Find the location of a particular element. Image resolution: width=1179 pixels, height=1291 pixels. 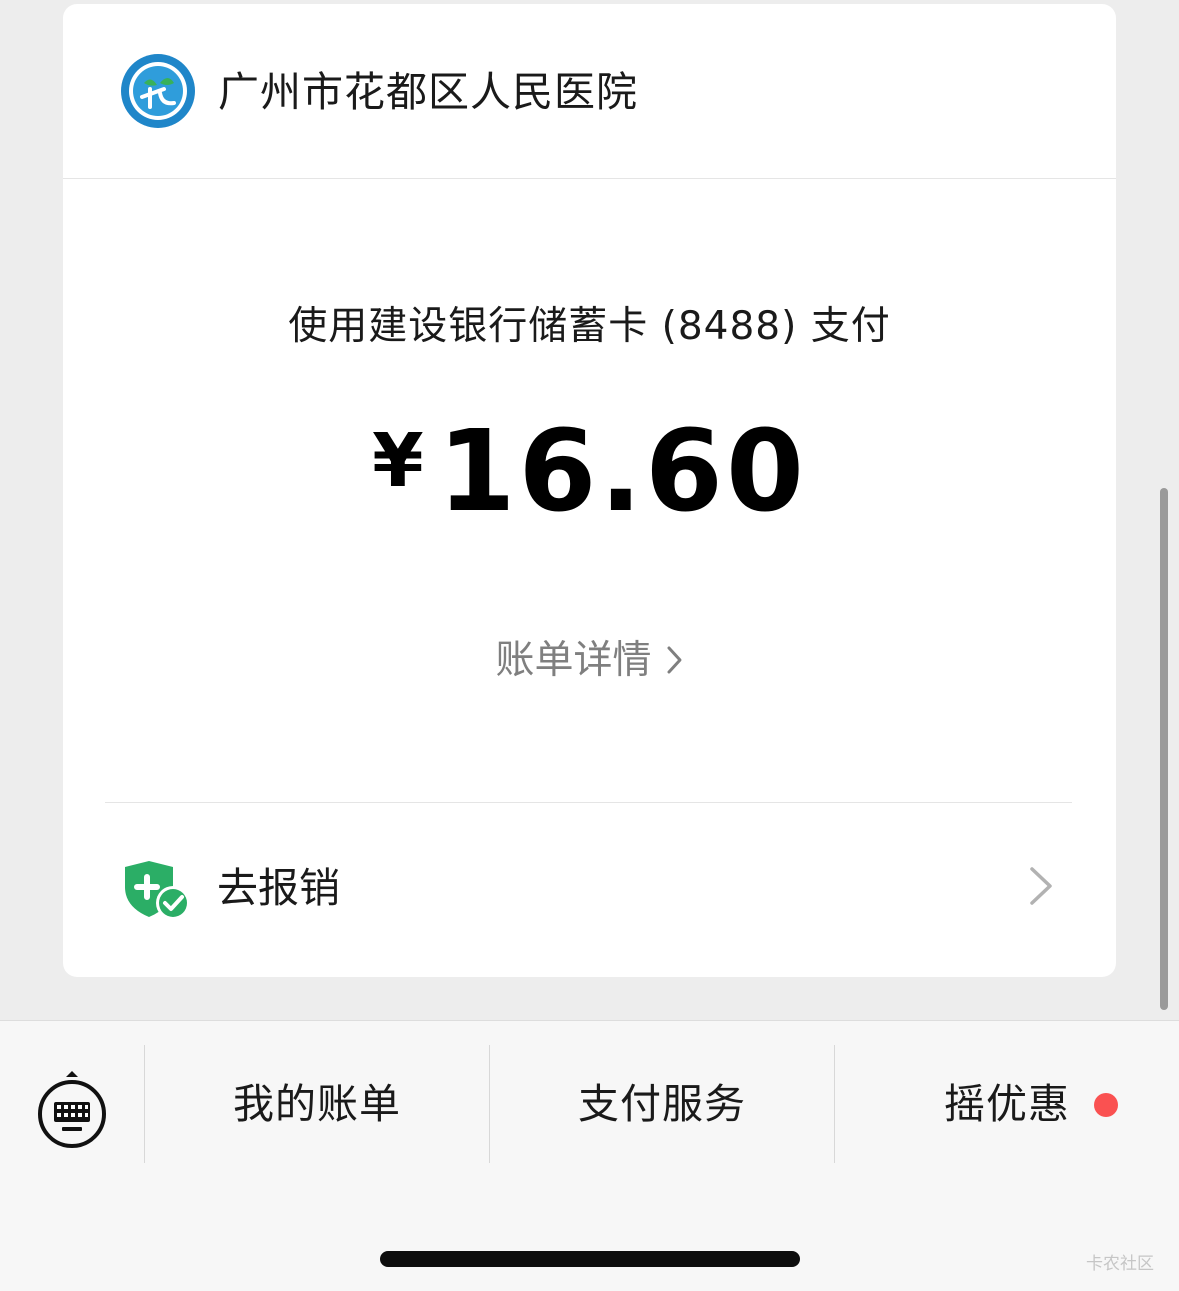

bill-detail-label: 账单详情 is located at coordinates (573, 660).